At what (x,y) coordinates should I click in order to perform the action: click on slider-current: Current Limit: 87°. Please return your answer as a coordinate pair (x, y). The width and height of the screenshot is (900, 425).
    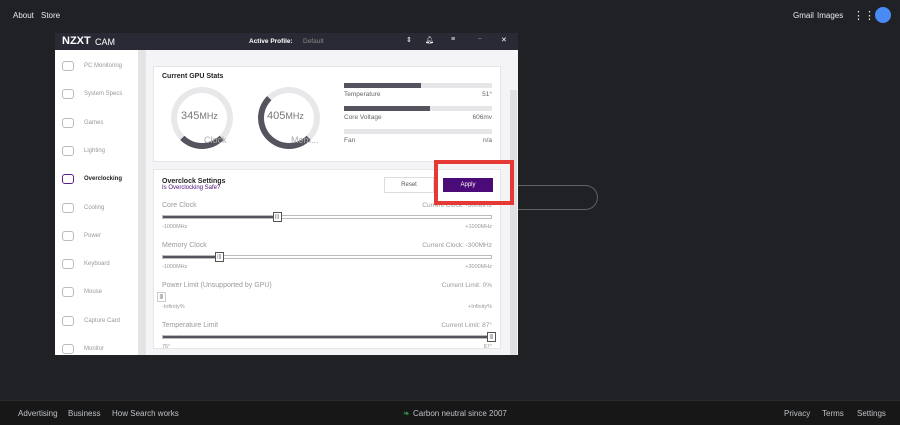
    Looking at the image, I should click on (466, 325).